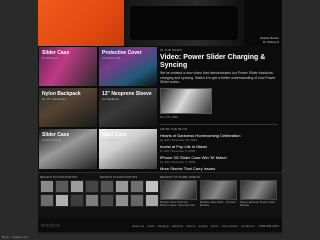 Image resolution: width=320 pixels, height=240 pixels. Describe the element at coordinates (111, 58) in the screenshot. I see `tile-subtitle: for iPhone 5S` at that location.